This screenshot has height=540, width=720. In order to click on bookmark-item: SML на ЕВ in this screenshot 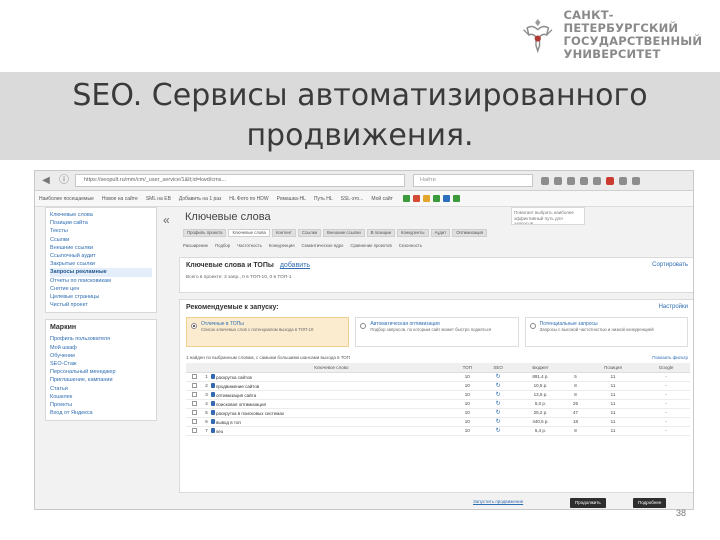, I will do `click(158, 199)`.